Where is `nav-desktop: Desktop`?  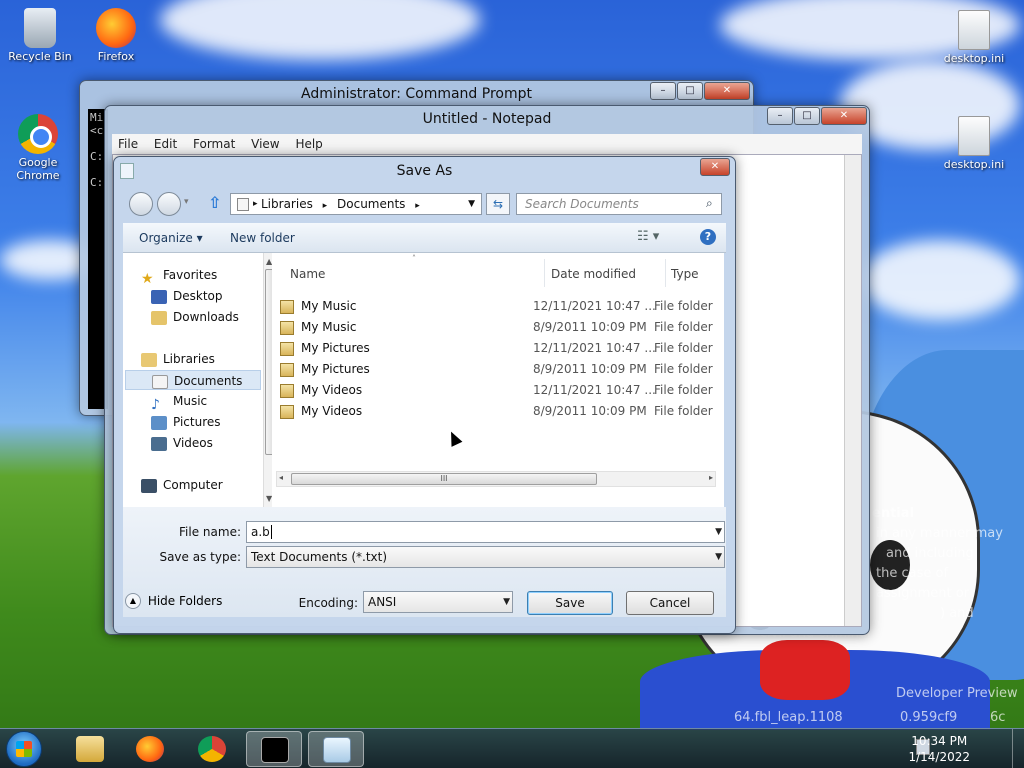
nav-desktop: Desktop is located at coordinates (187, 296).